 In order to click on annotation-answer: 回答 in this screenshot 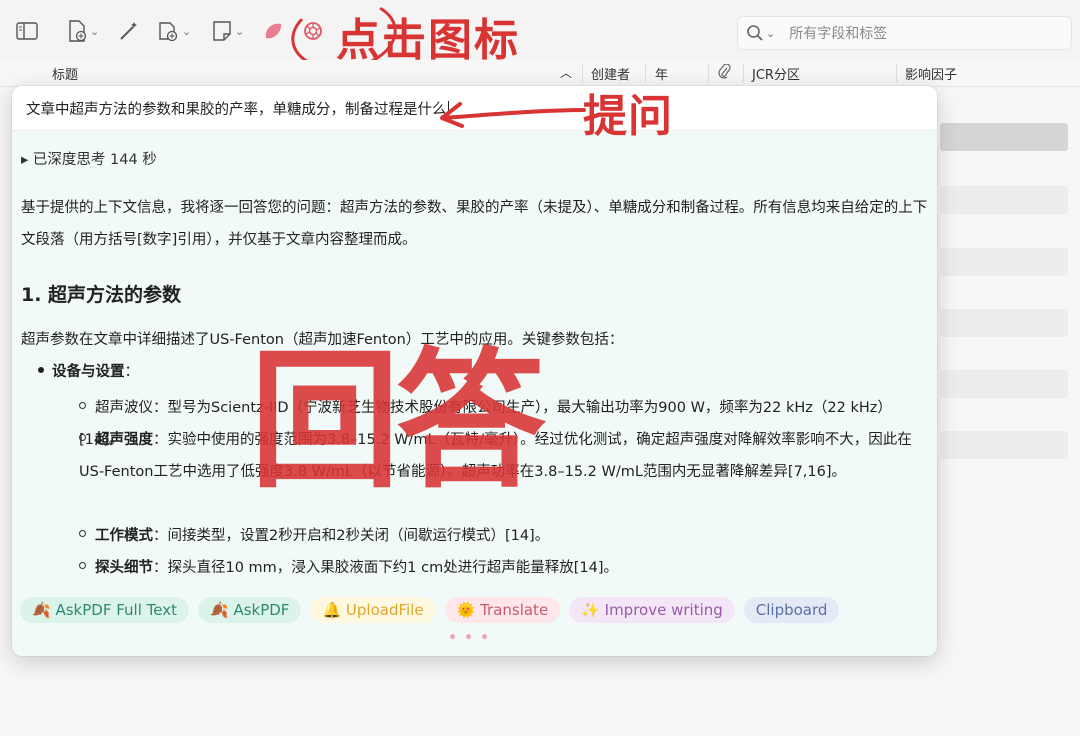, I will do `click(398, 422)`.